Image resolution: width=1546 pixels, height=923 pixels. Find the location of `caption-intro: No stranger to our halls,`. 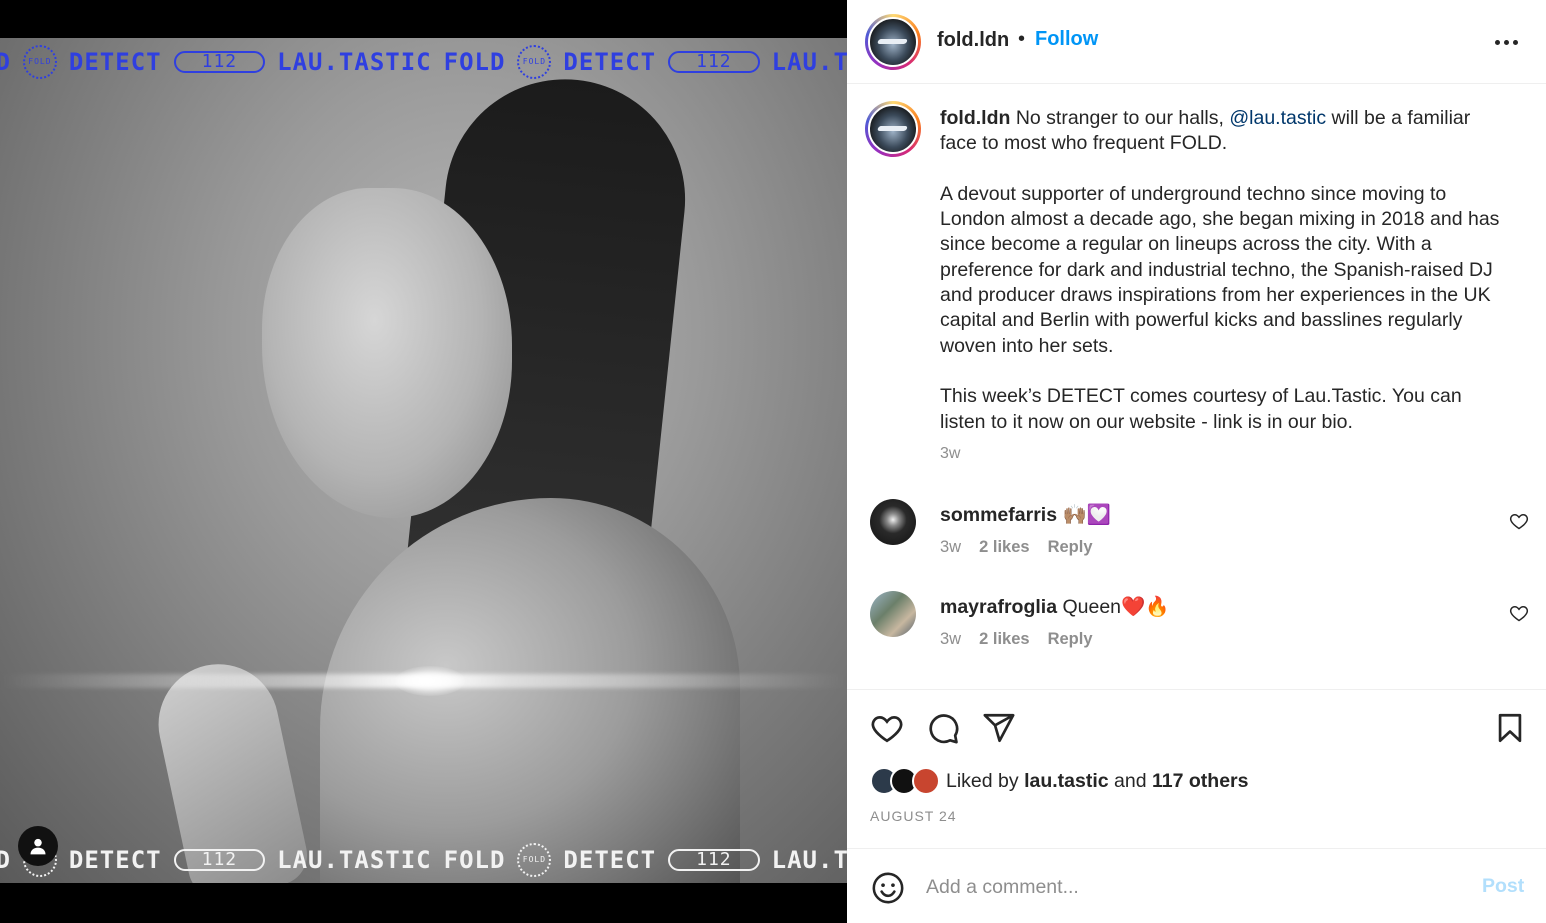

caption-intro: No stranger to our halls, is located at coordinates (1119, 118).